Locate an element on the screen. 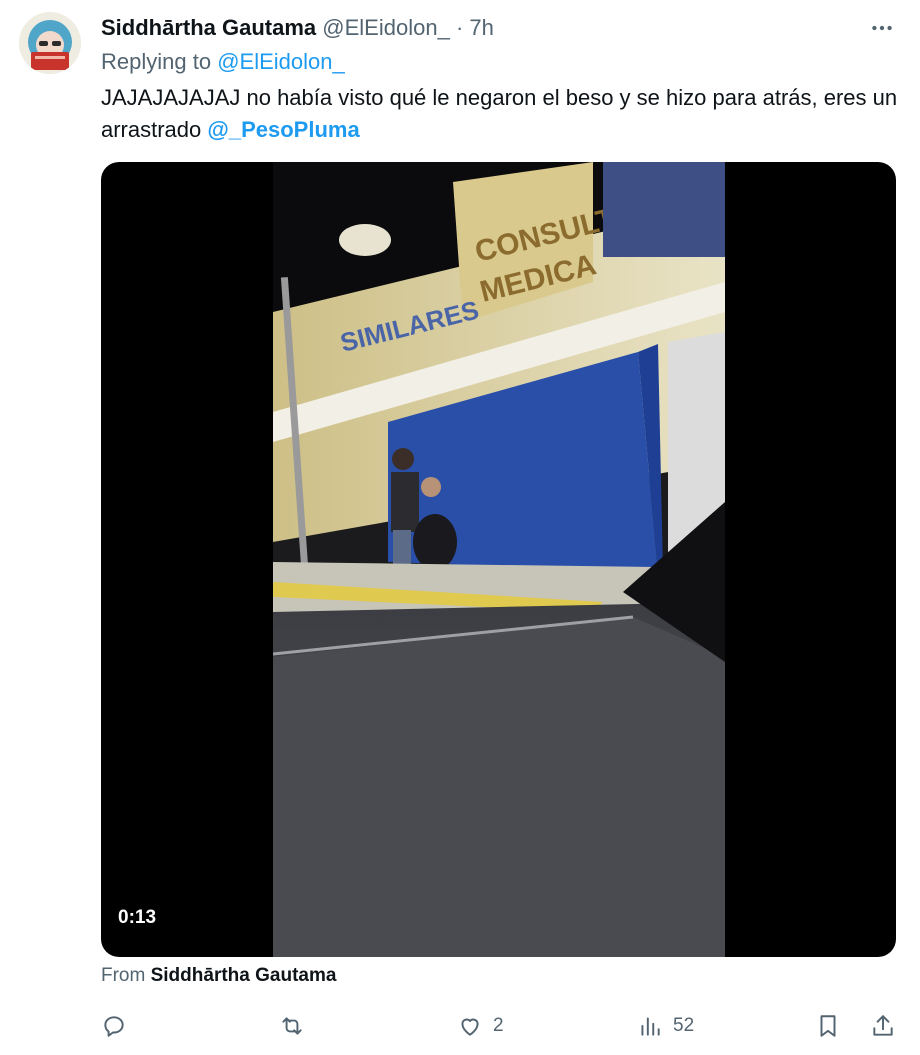 The width and height of the screenshot is (920, 1055). like-button: 2 is located at coordinates (480, 1026).